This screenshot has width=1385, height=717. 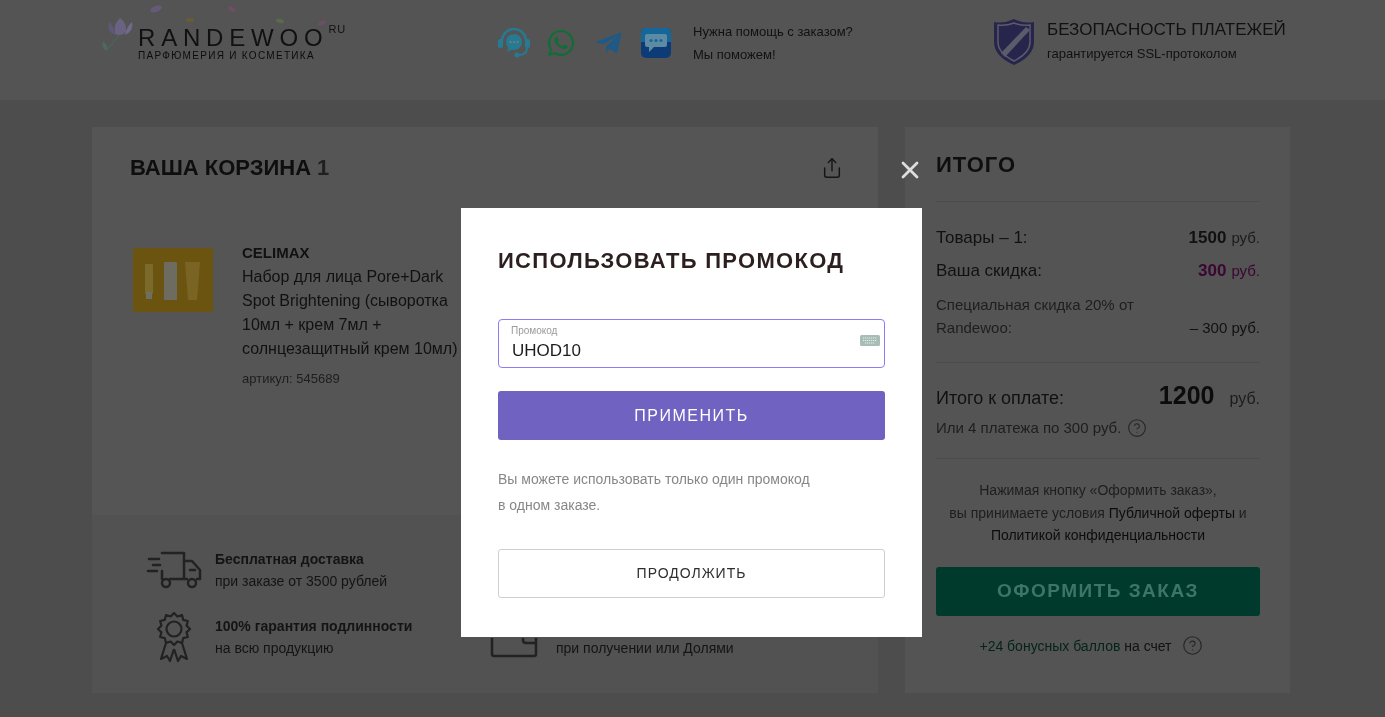 I want to click on special-discount-amount: – 300 руб., so click(x=1224, y=328).